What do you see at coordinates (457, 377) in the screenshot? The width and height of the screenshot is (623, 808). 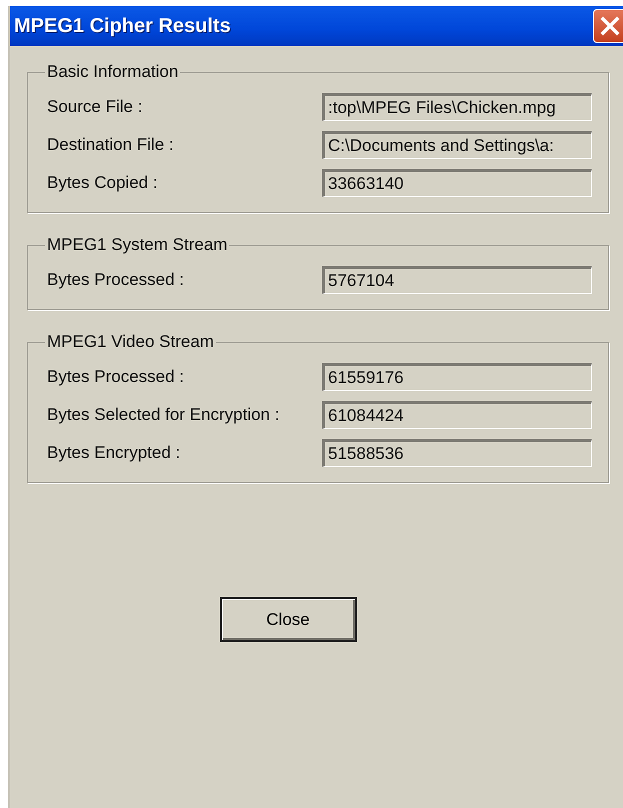 I see `readonly-field: 61559176` at bounding box center [457, 377].